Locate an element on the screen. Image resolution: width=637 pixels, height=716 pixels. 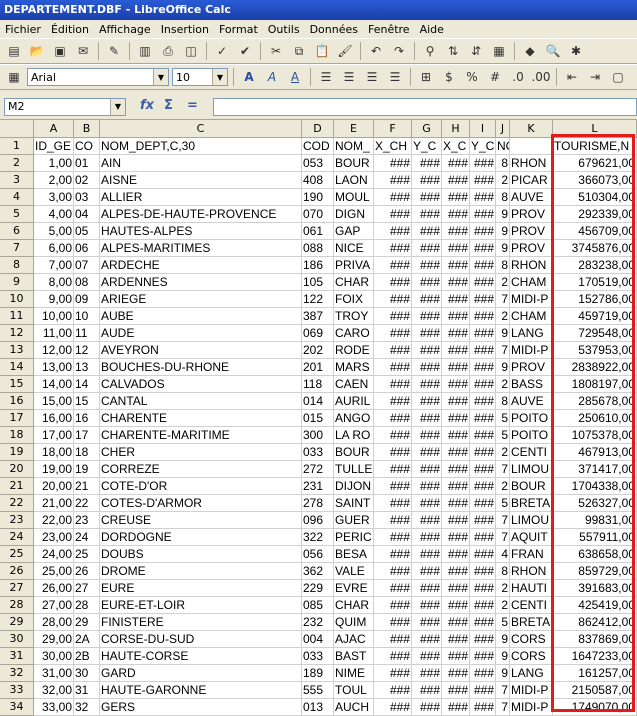
row-header: 26 is located at coordinates (17, 571).